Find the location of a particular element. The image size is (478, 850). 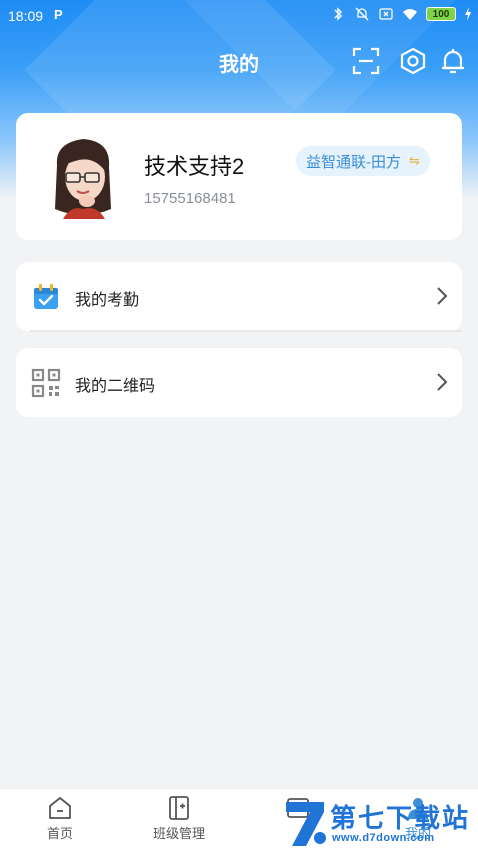

battery-indicator: 100 is located at coordinates (441, 14).